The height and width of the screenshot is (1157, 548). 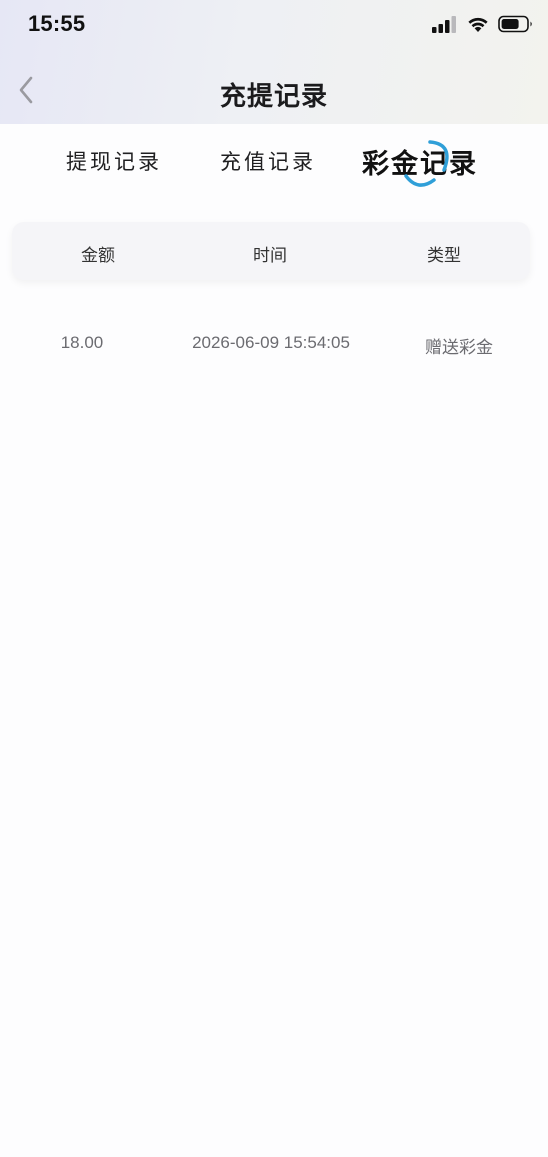 I want to click on navigation-bar: 充提记录, so click(x=274, y=92).